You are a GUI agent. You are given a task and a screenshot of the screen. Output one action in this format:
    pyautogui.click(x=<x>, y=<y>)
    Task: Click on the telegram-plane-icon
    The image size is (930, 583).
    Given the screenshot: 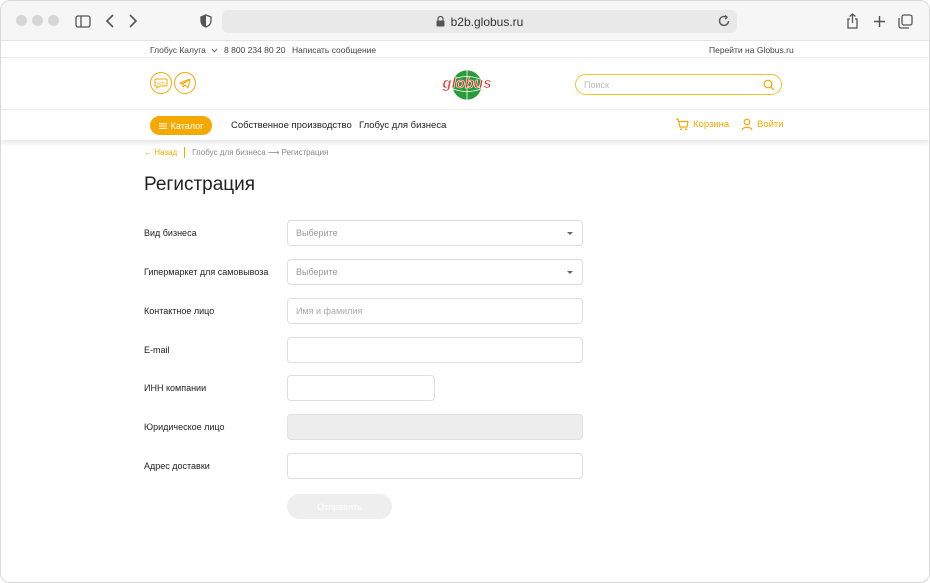 What is the action you would take?
    pyautogui.click(x=185, y=83)
    